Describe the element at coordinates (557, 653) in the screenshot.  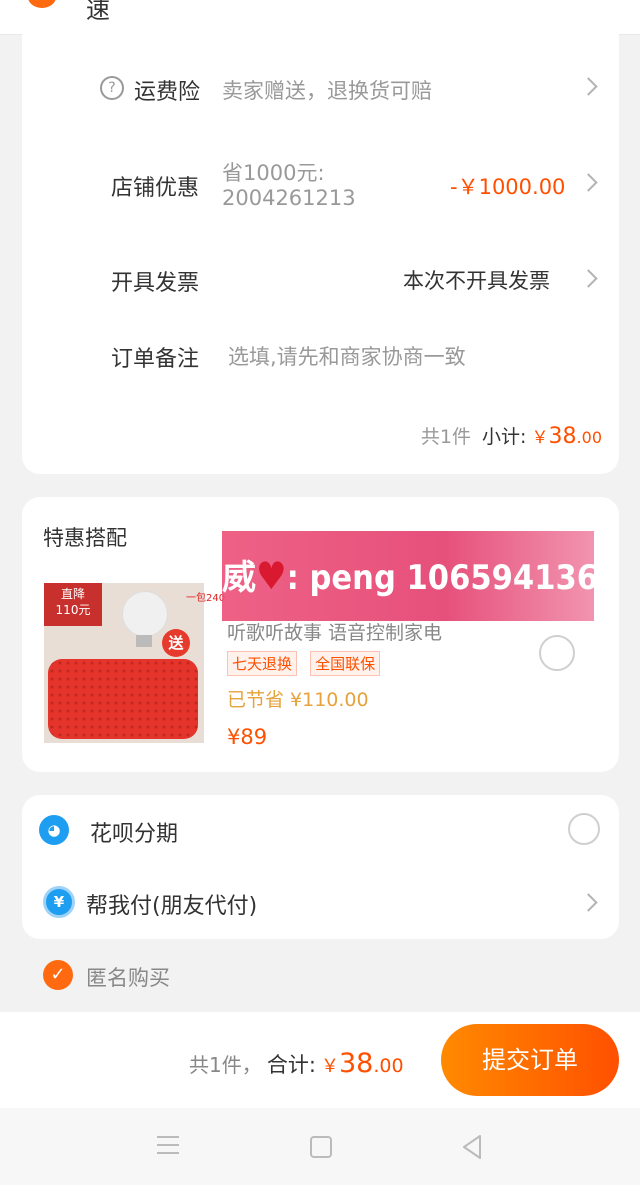
I see `combo-select-radio` at that location.